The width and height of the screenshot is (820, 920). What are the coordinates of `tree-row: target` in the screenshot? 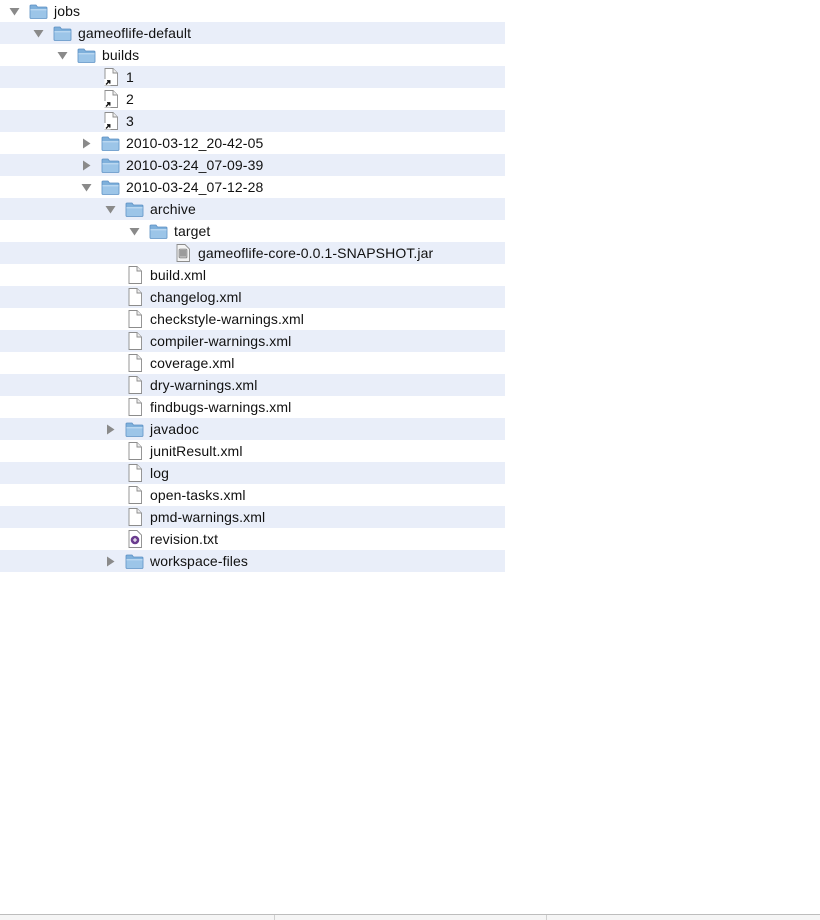 It's located at (252, 231).